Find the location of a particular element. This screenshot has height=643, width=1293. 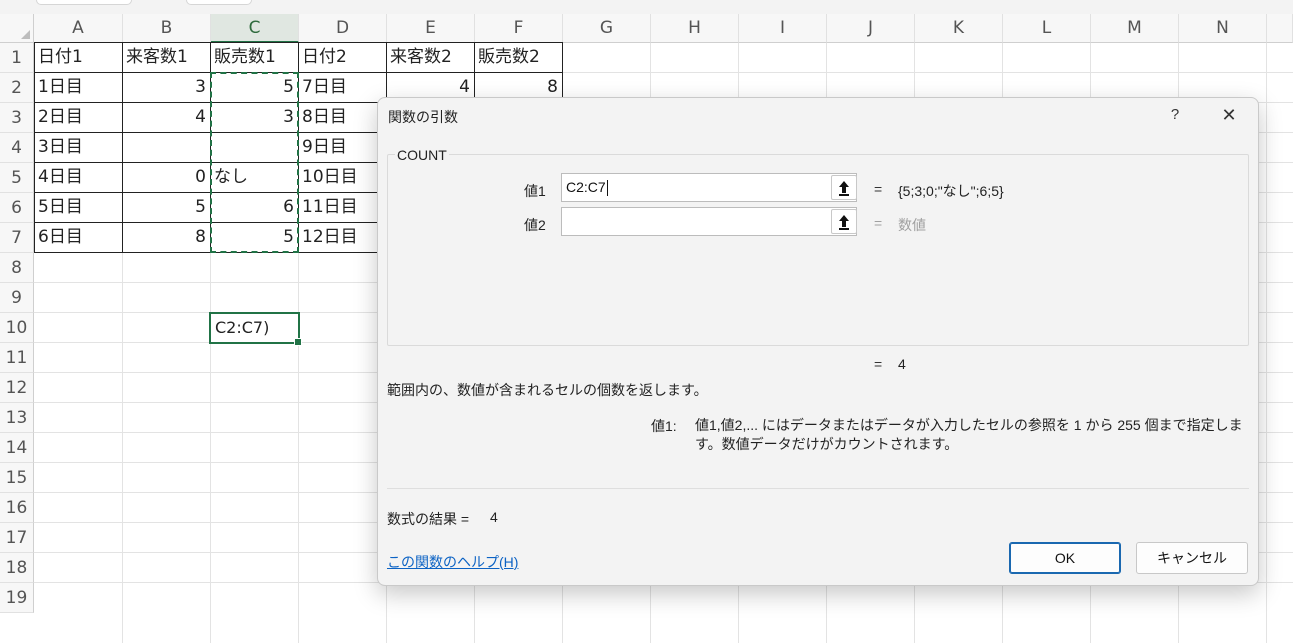

column-header-f: F is located at coordinates (519, 28).